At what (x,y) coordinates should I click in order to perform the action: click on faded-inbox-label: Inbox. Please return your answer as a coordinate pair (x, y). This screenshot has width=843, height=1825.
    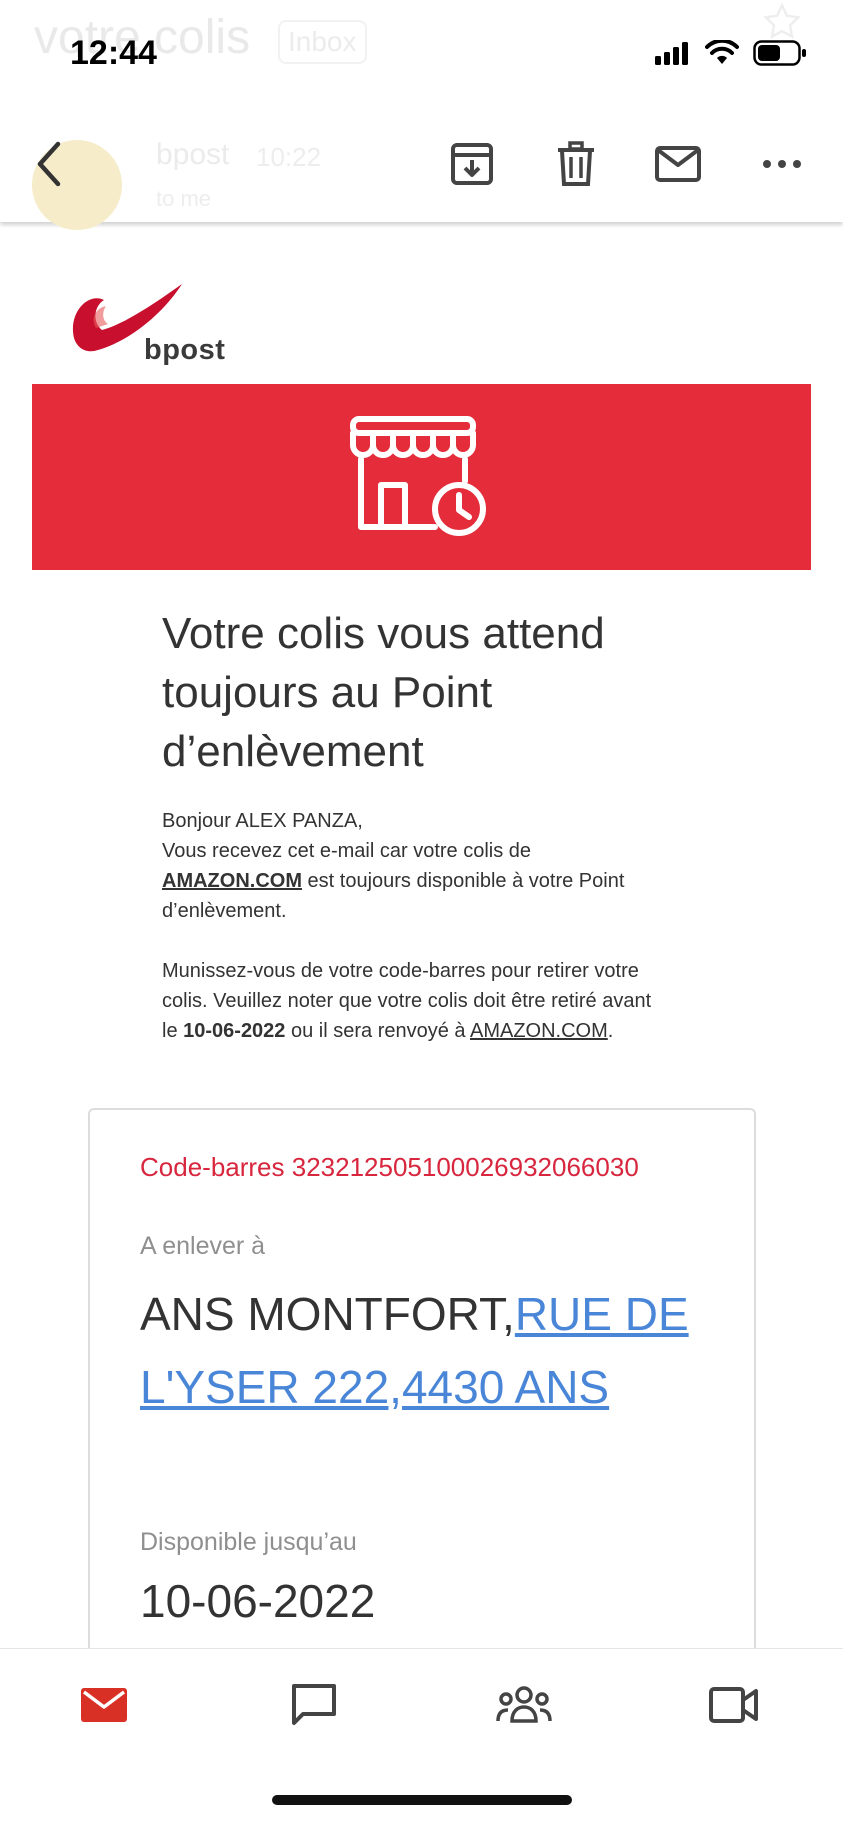
    Looking at the image, I should click on (322, 42).